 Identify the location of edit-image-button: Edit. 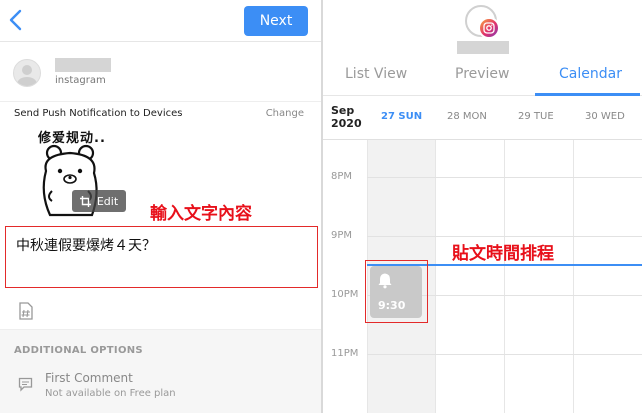
(99, 201).